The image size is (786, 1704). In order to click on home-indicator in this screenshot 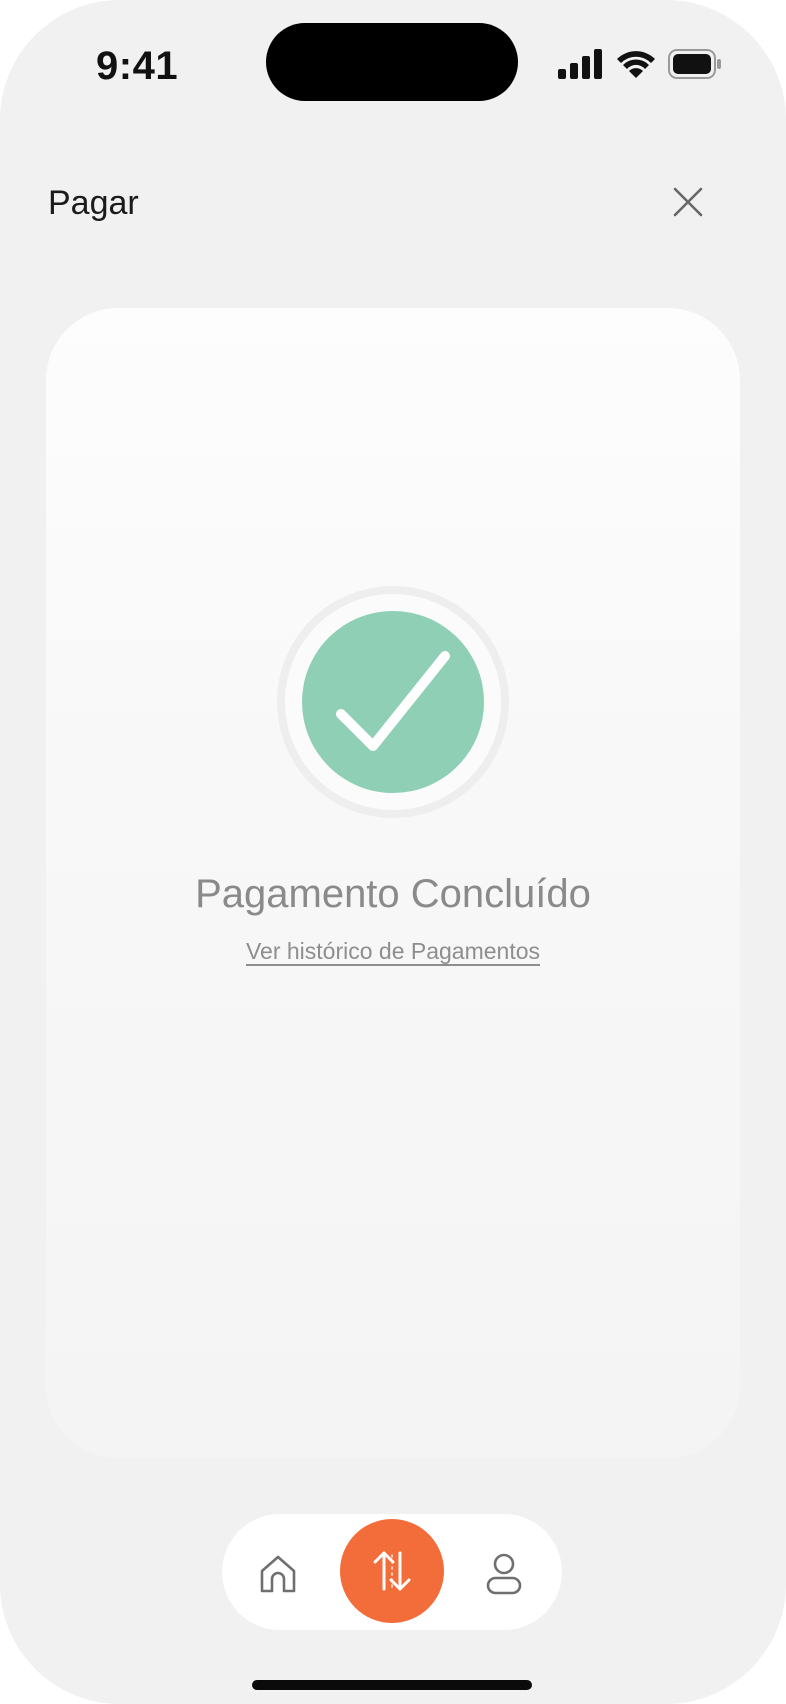, I will do `click(392, 1685)`.